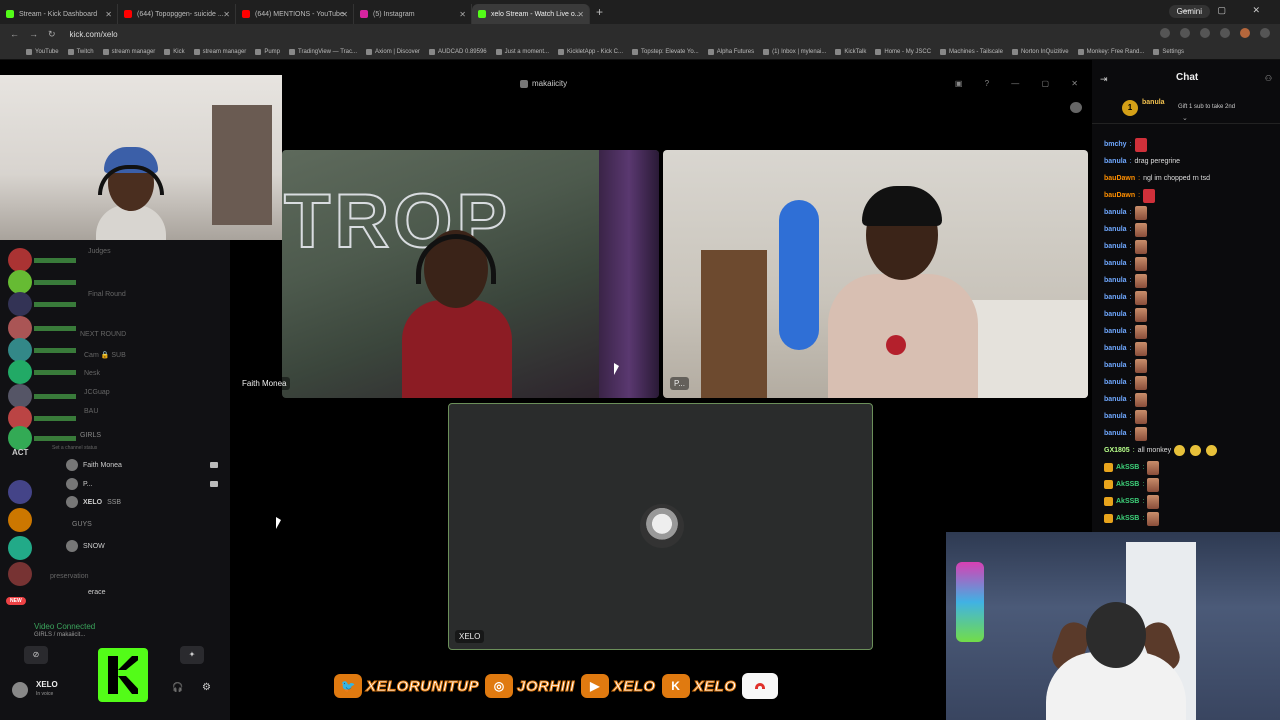 This screenshot has height=720, width=1280. I want to click on profile-avatar, so click(1245, 33).